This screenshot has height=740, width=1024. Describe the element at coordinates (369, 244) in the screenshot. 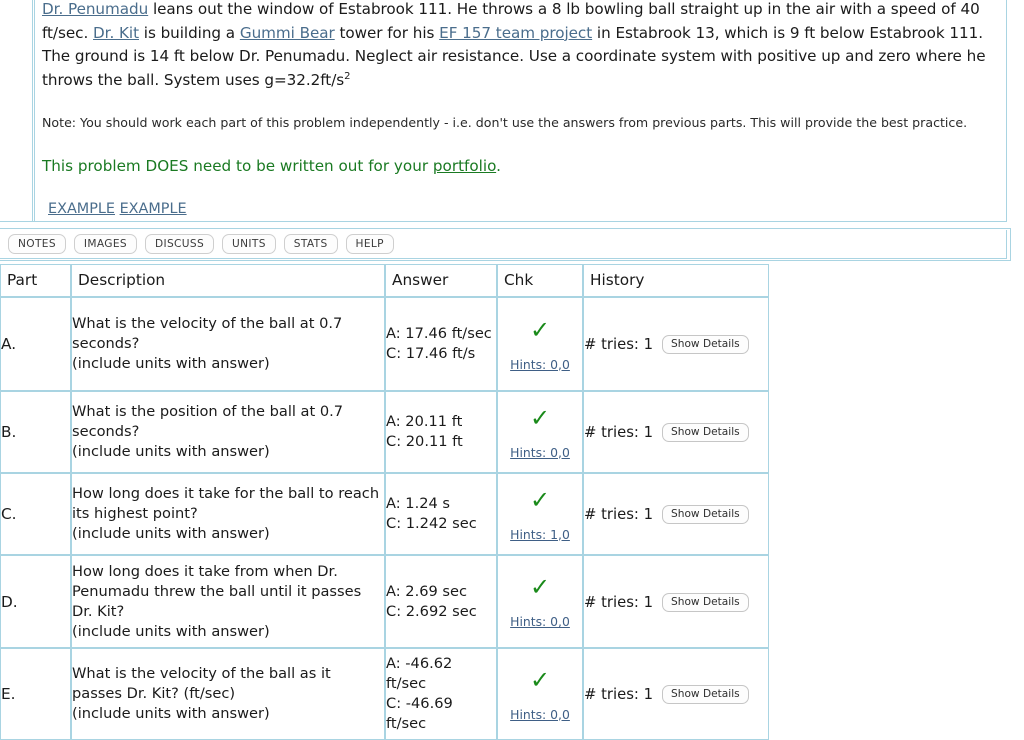

I see `help-button: HELP` at that location.